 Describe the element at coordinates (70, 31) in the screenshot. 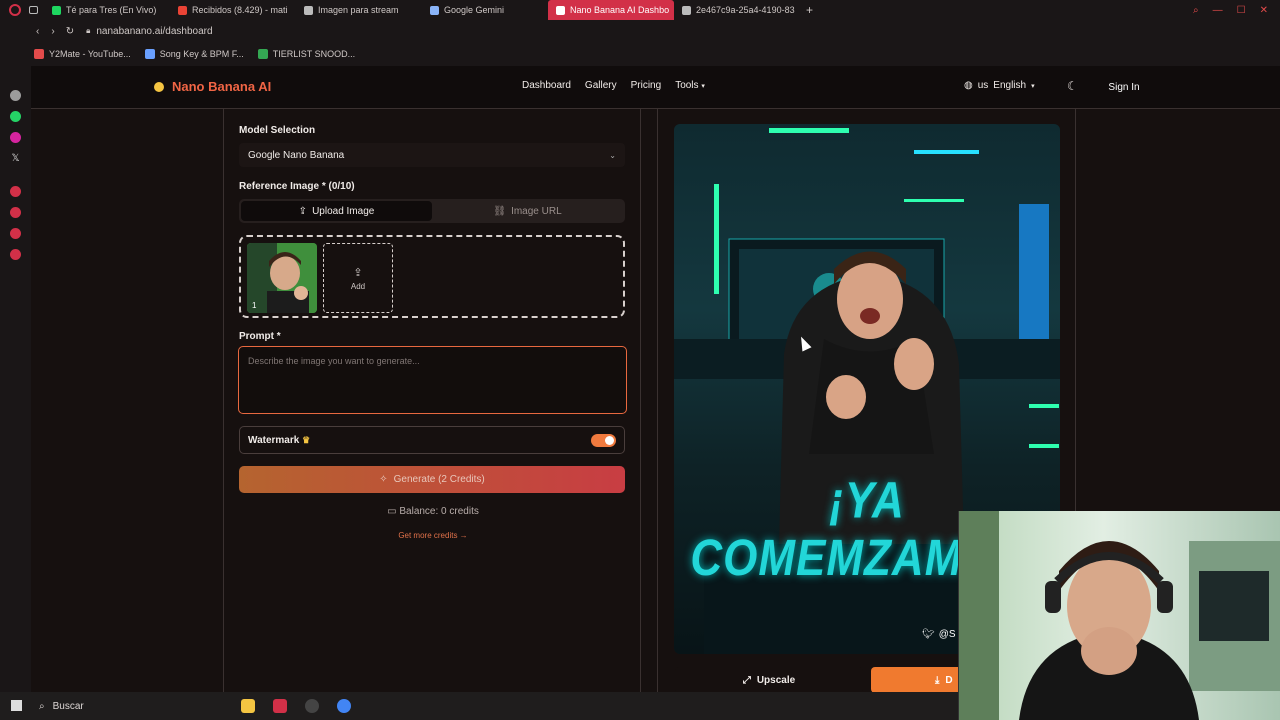

I see `reload-icon: ↻` at that location.